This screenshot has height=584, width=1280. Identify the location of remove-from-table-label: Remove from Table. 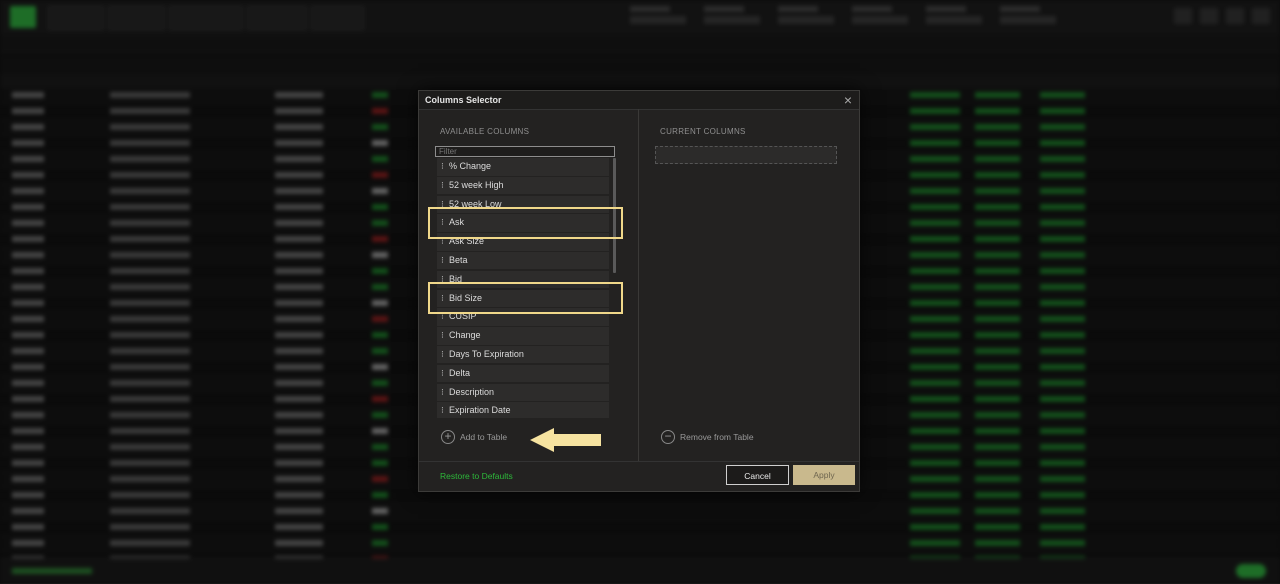
(717, 437).